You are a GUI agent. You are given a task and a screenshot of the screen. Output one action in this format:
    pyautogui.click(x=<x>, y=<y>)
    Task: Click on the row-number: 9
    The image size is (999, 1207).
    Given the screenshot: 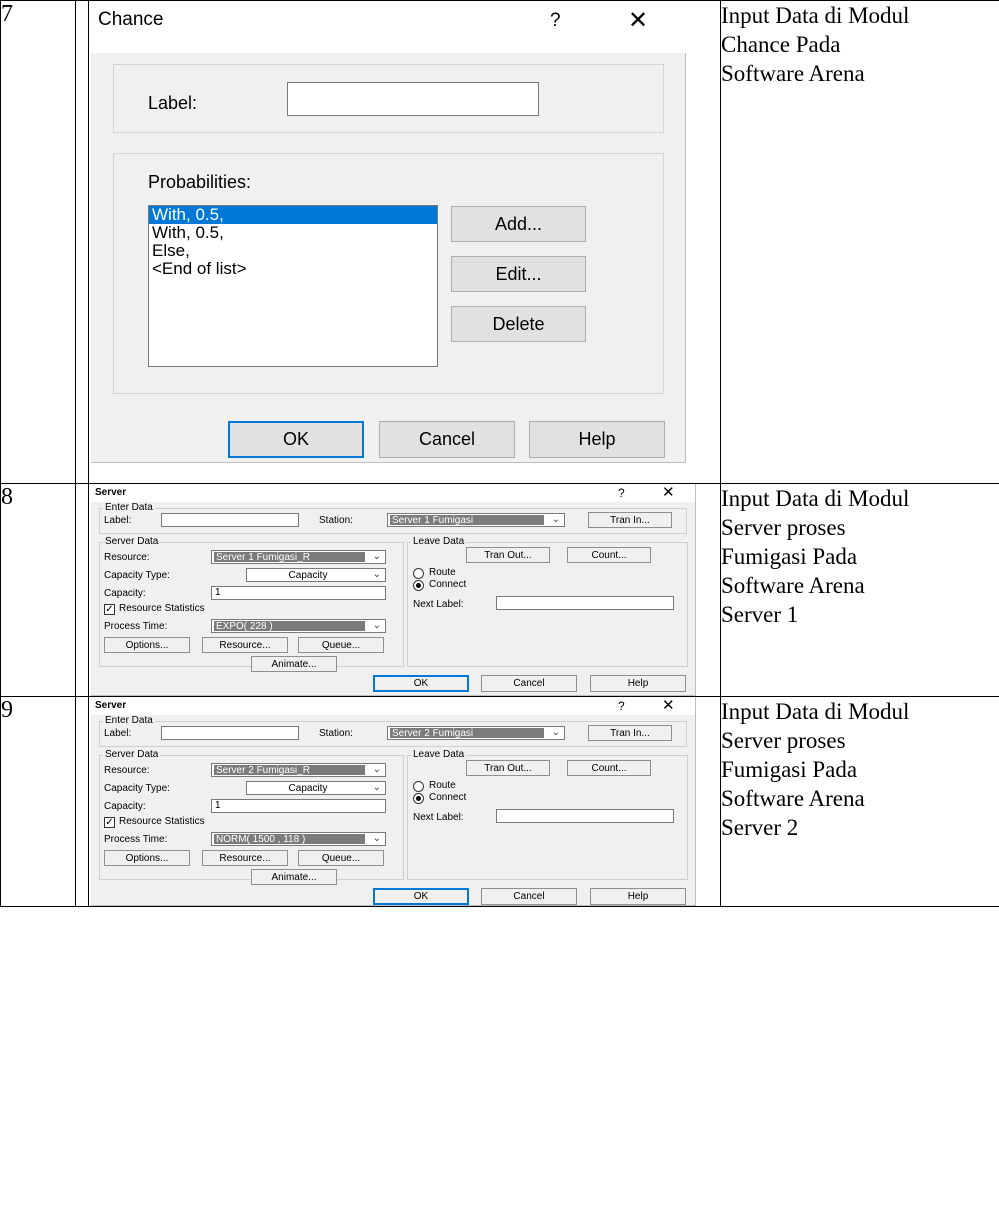 What is the action you would take?
    pyautogui.click(x=38, y=801)
    